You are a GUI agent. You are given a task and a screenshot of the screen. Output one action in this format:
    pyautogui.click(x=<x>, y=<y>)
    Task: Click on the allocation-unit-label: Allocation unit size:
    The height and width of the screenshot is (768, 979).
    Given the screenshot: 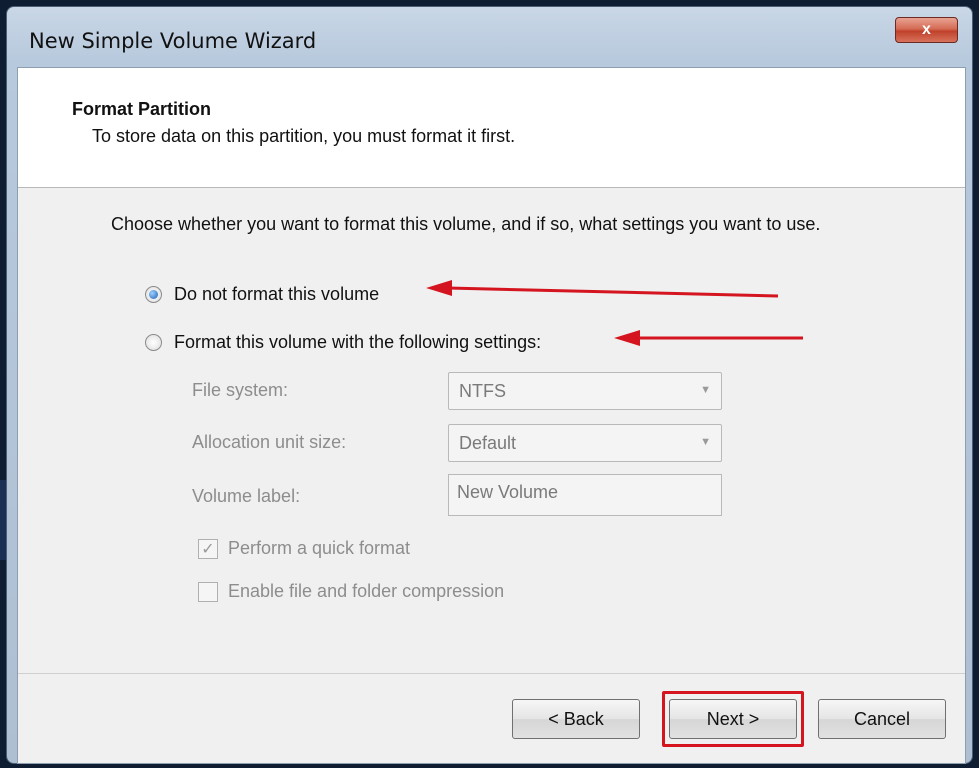 What is the action you would take?
    pyautogui.click(x=269, y=442)
    